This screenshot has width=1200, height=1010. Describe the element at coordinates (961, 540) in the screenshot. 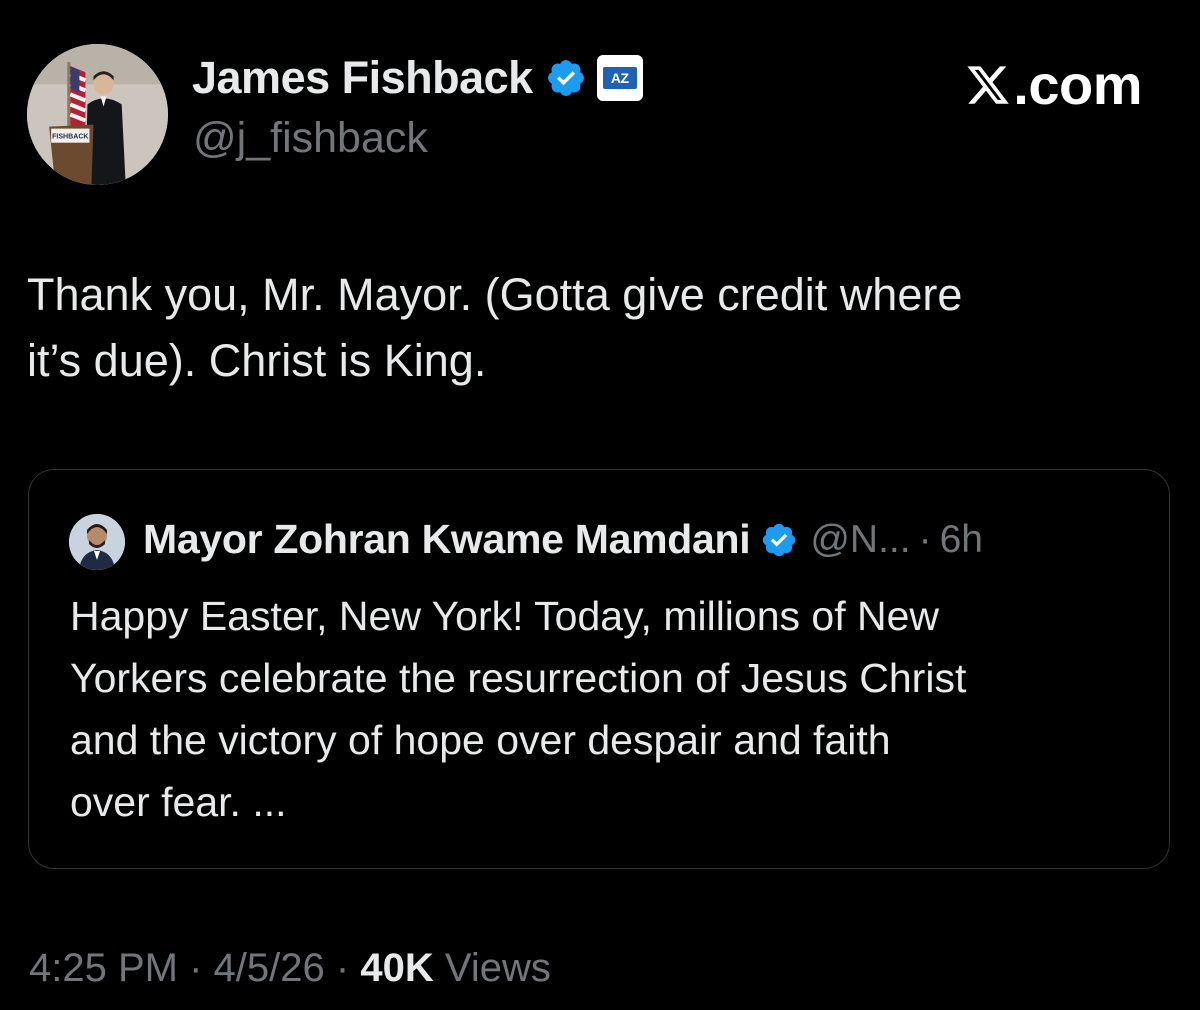

I see `quote-timestamp: 6h` at that location.